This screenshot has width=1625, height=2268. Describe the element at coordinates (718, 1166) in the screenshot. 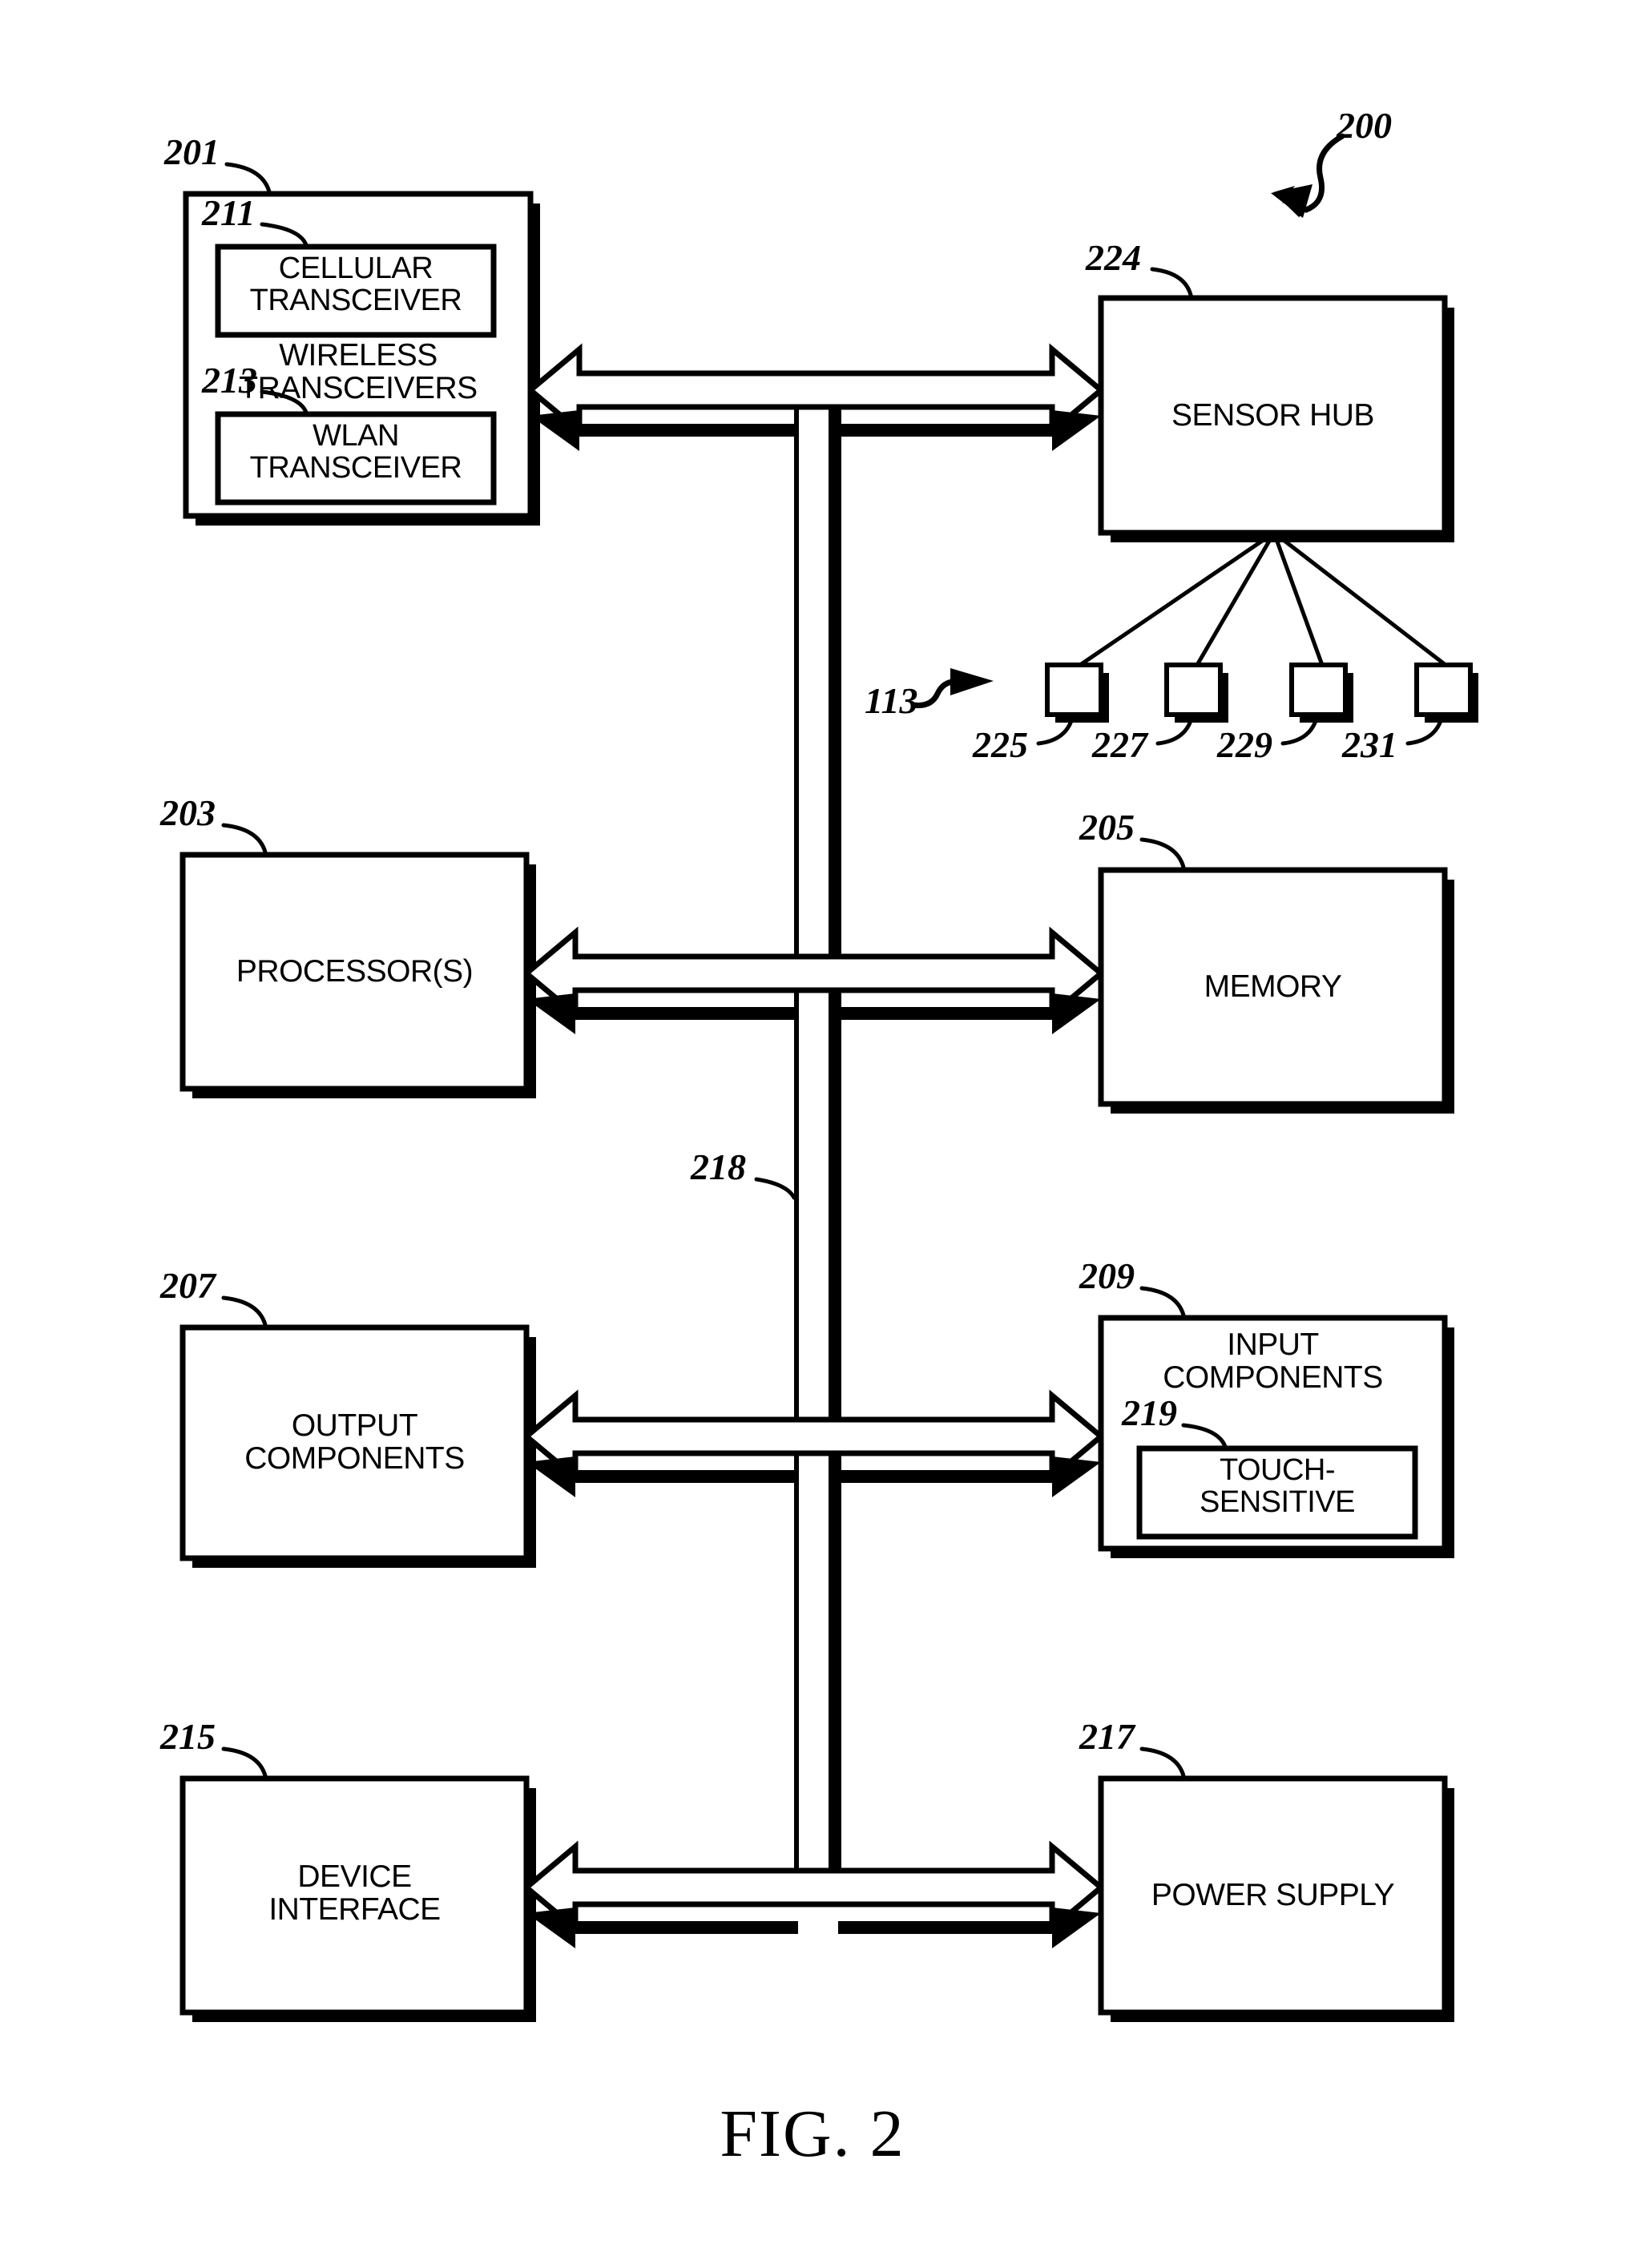

I see `ref-218: 218` at that location.